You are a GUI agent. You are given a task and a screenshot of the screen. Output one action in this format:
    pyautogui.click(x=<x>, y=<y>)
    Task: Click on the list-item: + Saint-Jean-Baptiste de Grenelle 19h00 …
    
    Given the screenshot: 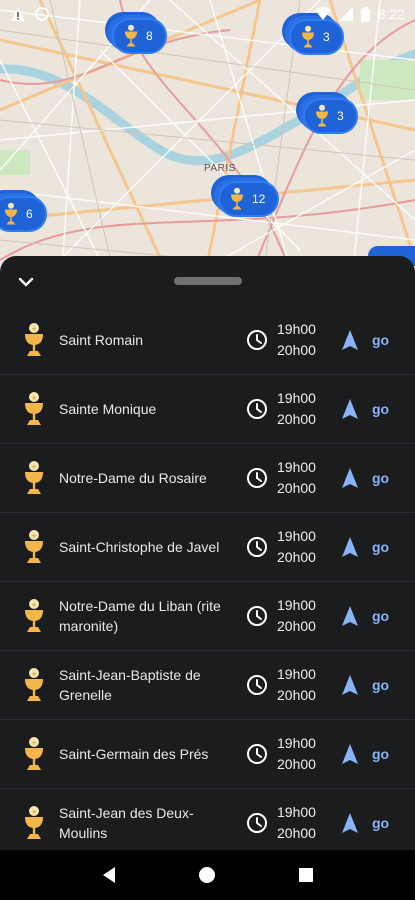 What is the action you would take?
    pyautogui.click(x=207, y=685)
    